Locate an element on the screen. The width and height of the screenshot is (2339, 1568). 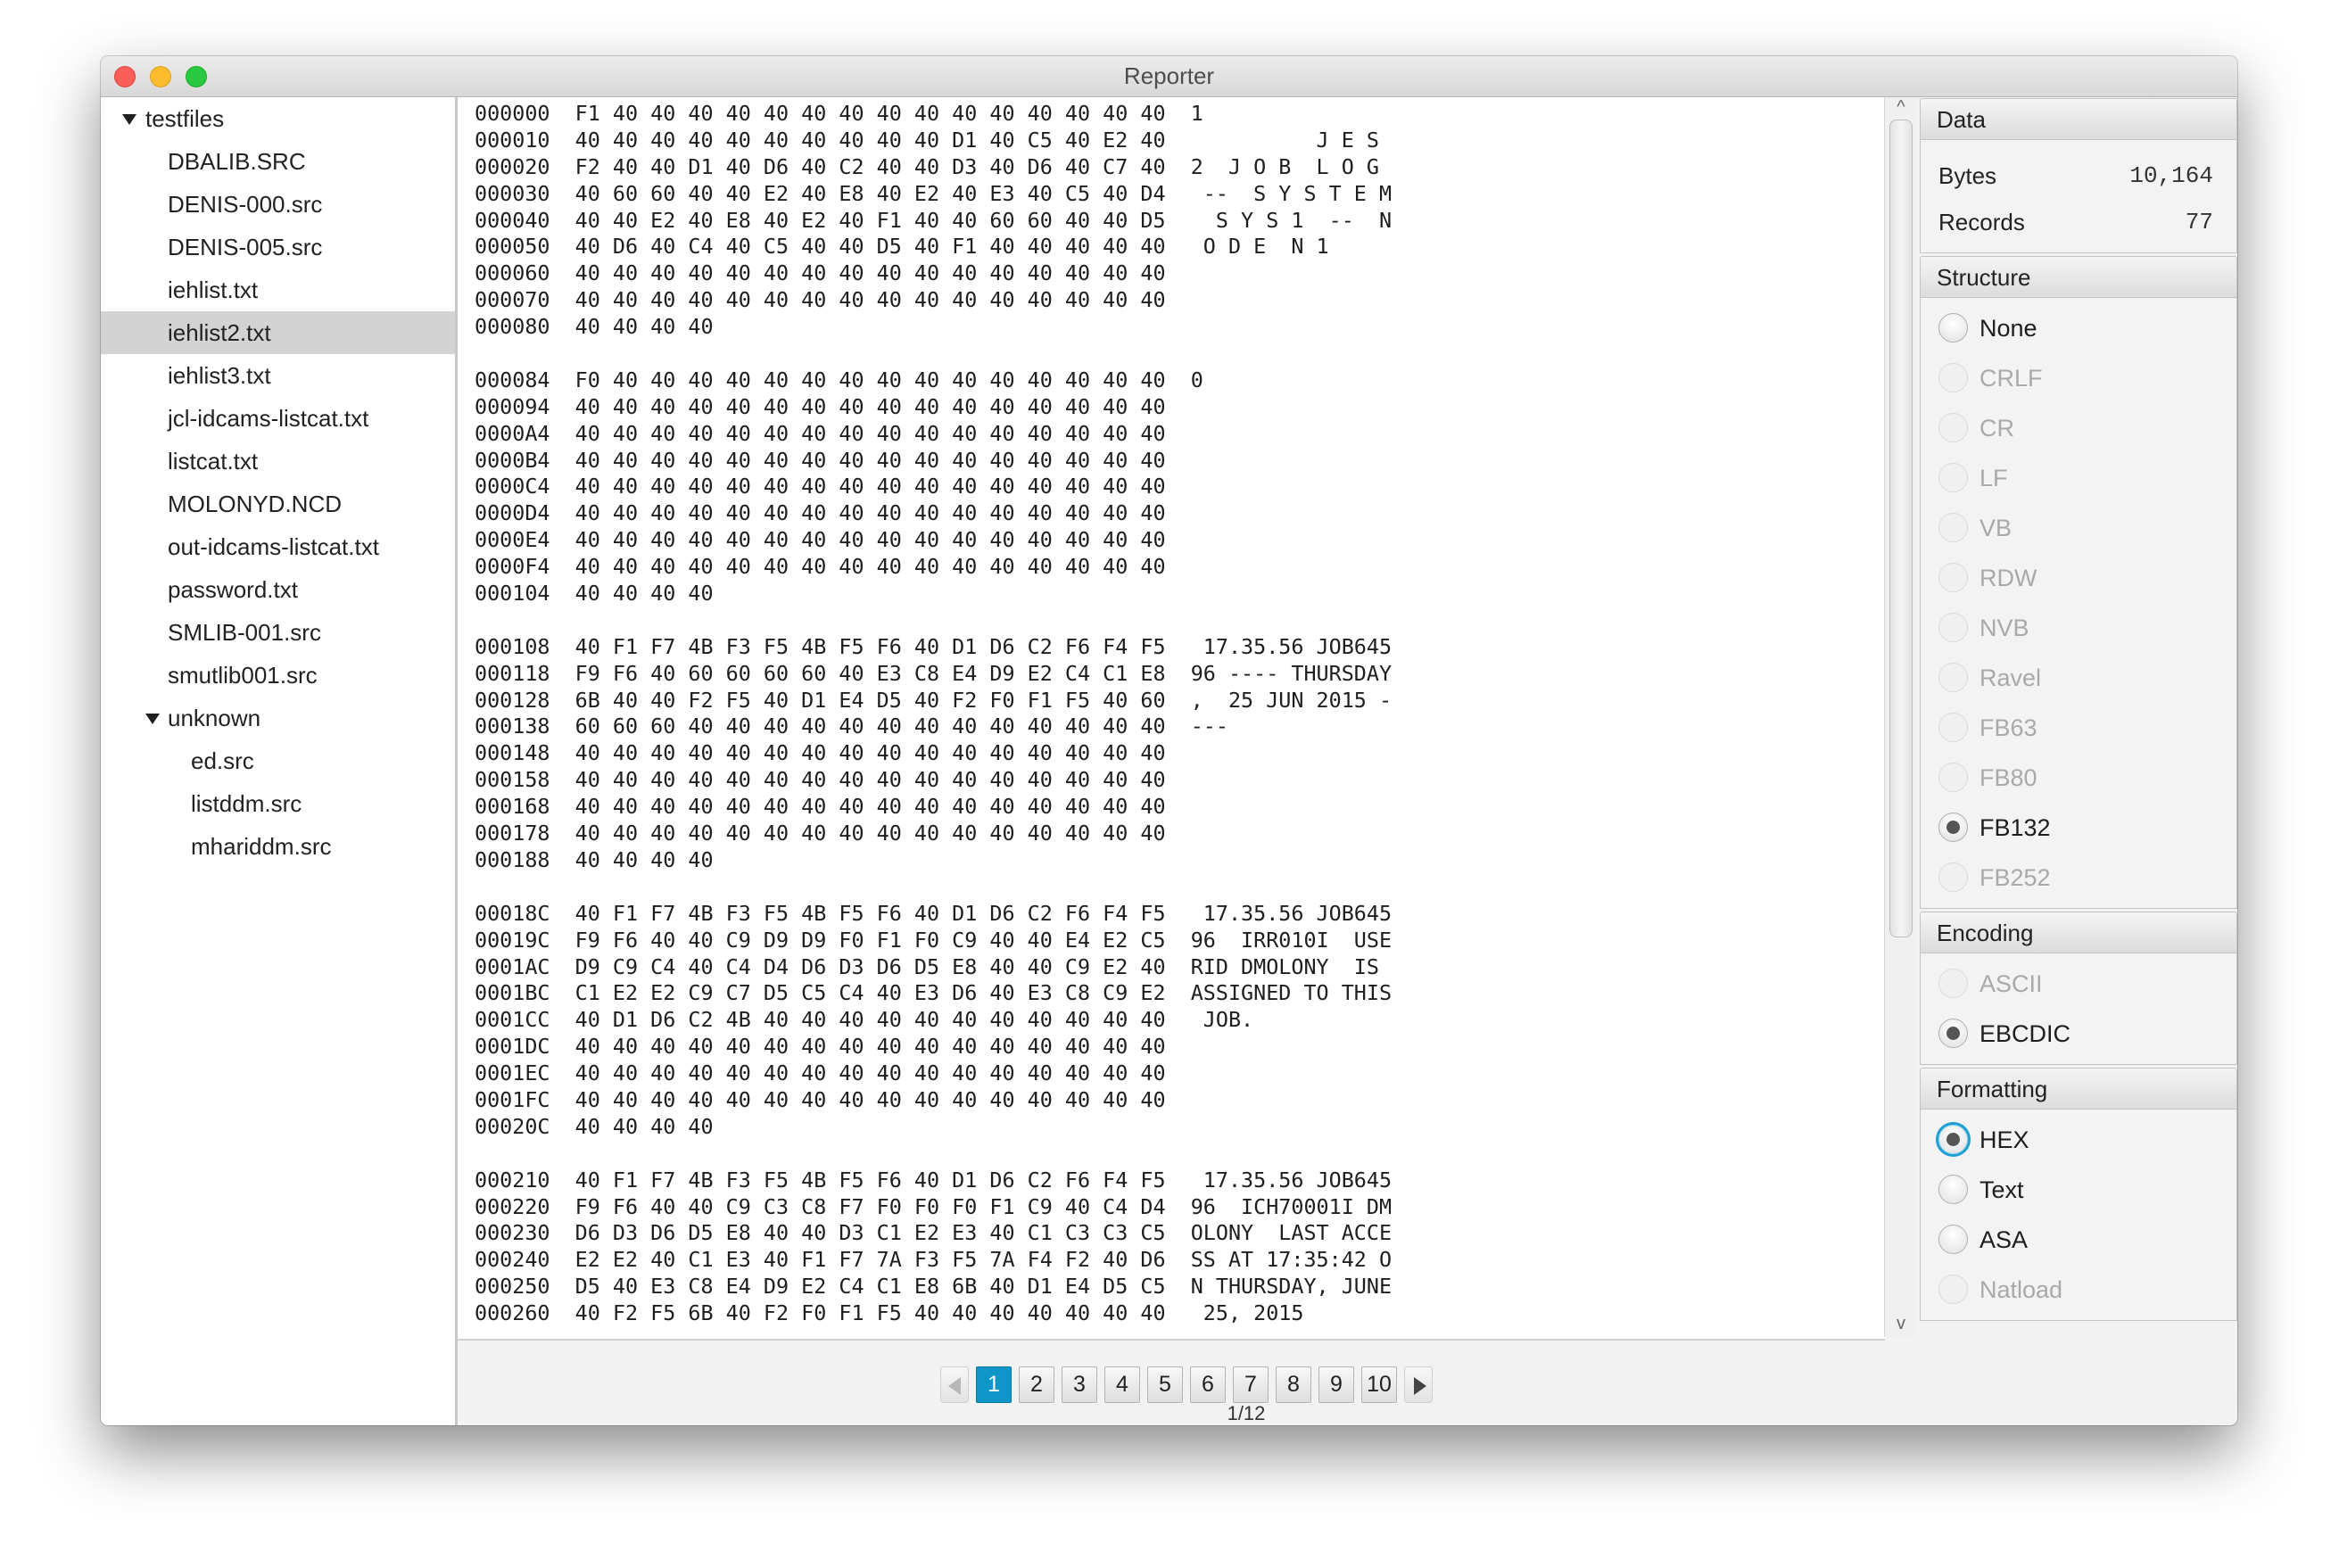
tree-item-label: mhariddm.src is located at coordinates (261, 846).